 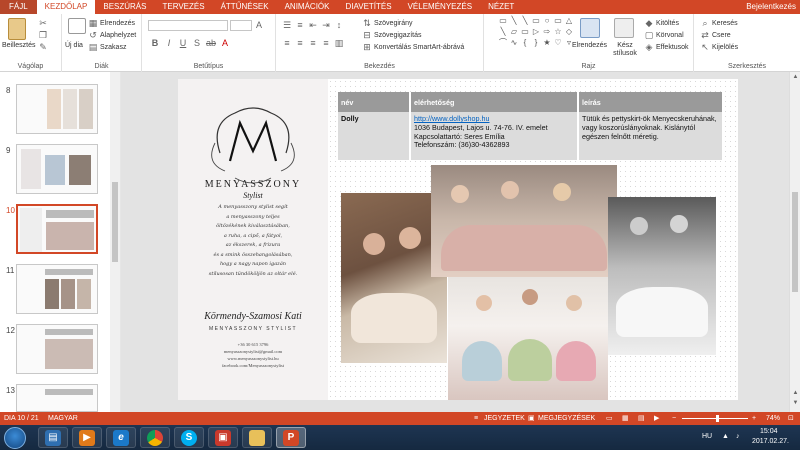 I want to click on slide-thumbnail-11: 11, so click(x=55, y=290).